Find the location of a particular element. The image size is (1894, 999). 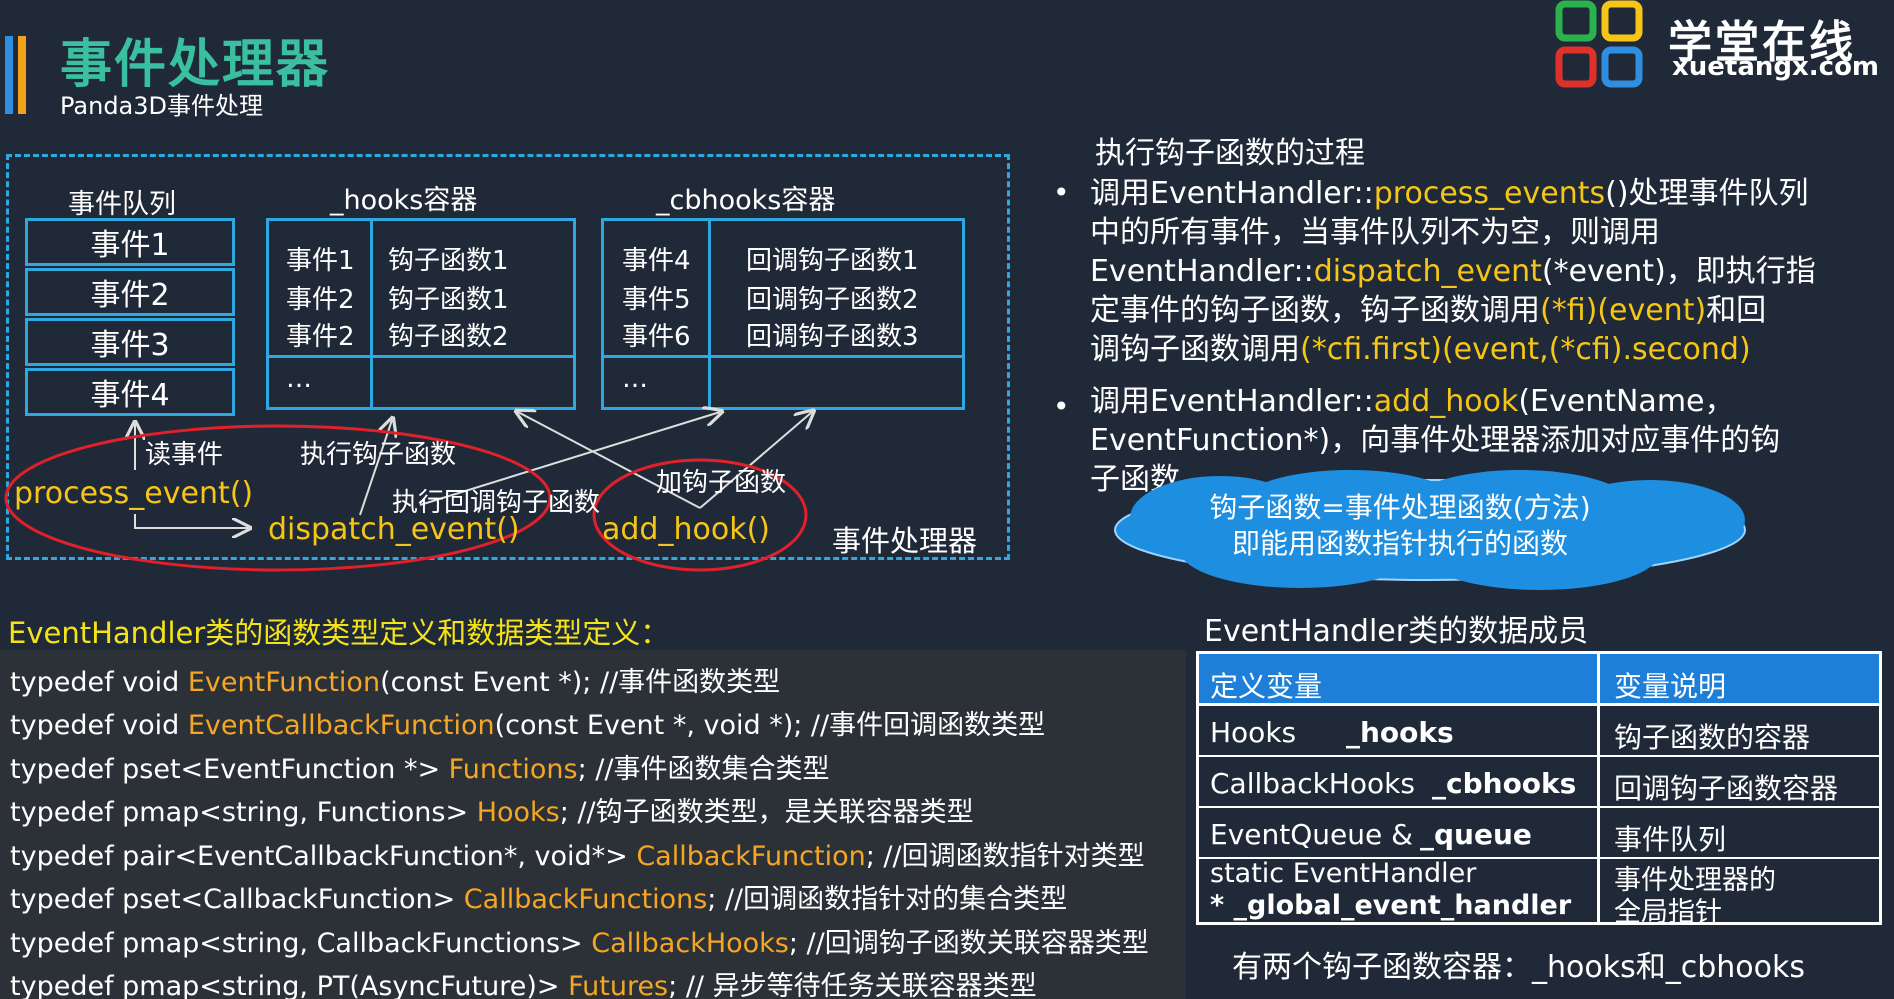

table-divider is located at coordinates (1598, 788).